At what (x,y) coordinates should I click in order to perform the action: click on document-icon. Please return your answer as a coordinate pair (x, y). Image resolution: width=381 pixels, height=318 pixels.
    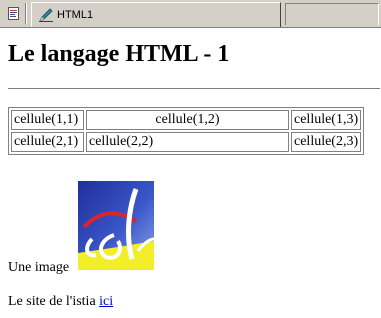
    Looking at the image, I should click on (13, 13).